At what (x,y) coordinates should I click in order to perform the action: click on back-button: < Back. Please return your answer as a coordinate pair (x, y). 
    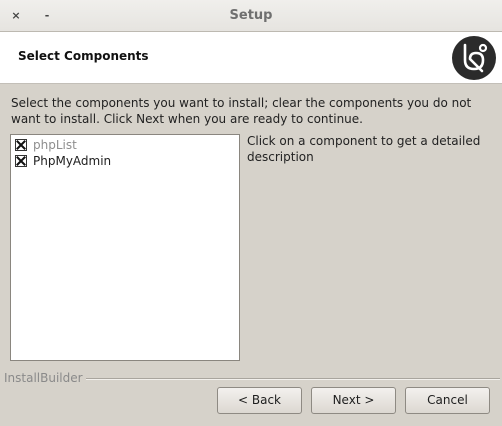
    Looking at the image, I should click on (259, 400).